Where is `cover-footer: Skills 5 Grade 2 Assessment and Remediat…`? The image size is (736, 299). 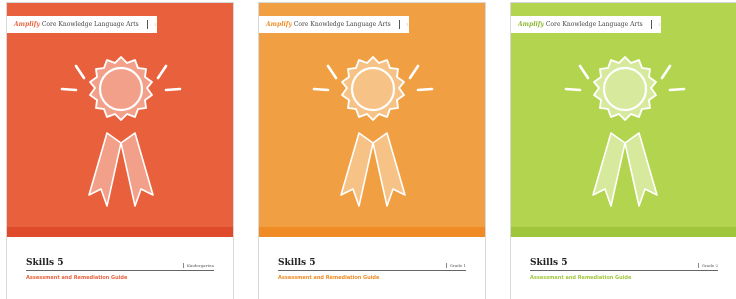
cover-footer: Skills 5 Grade 2 Assessment and Remediat… is located at coordinates (624, 269).